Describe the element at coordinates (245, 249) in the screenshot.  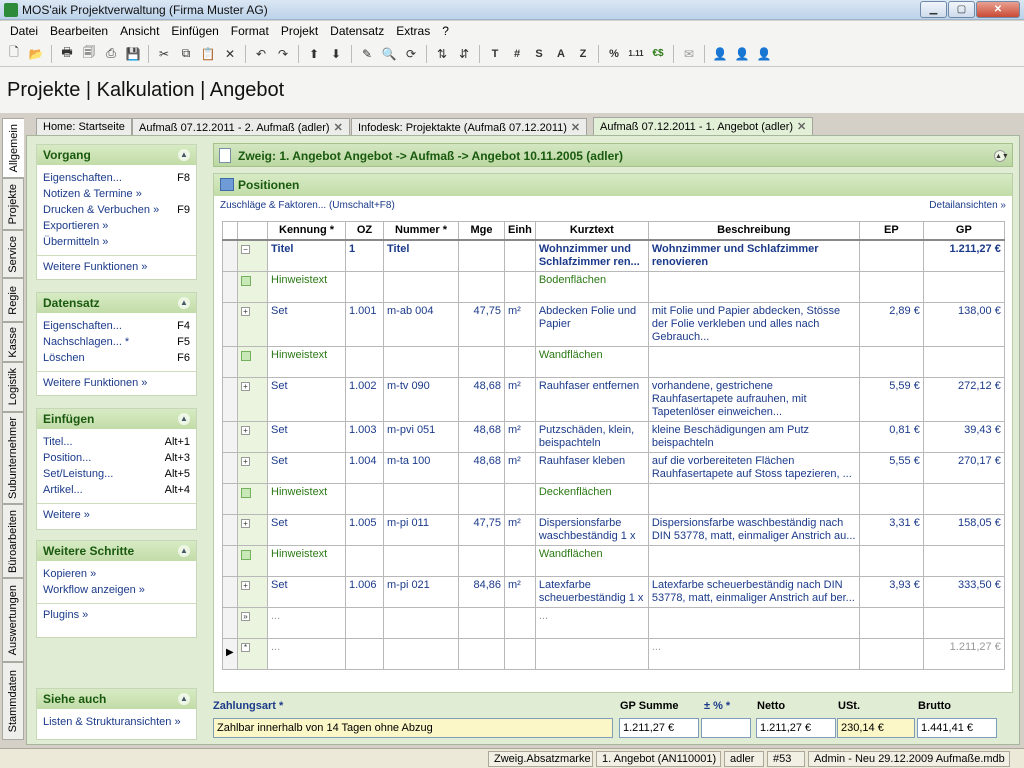
I see `collapse-node-icon: −` at that location.